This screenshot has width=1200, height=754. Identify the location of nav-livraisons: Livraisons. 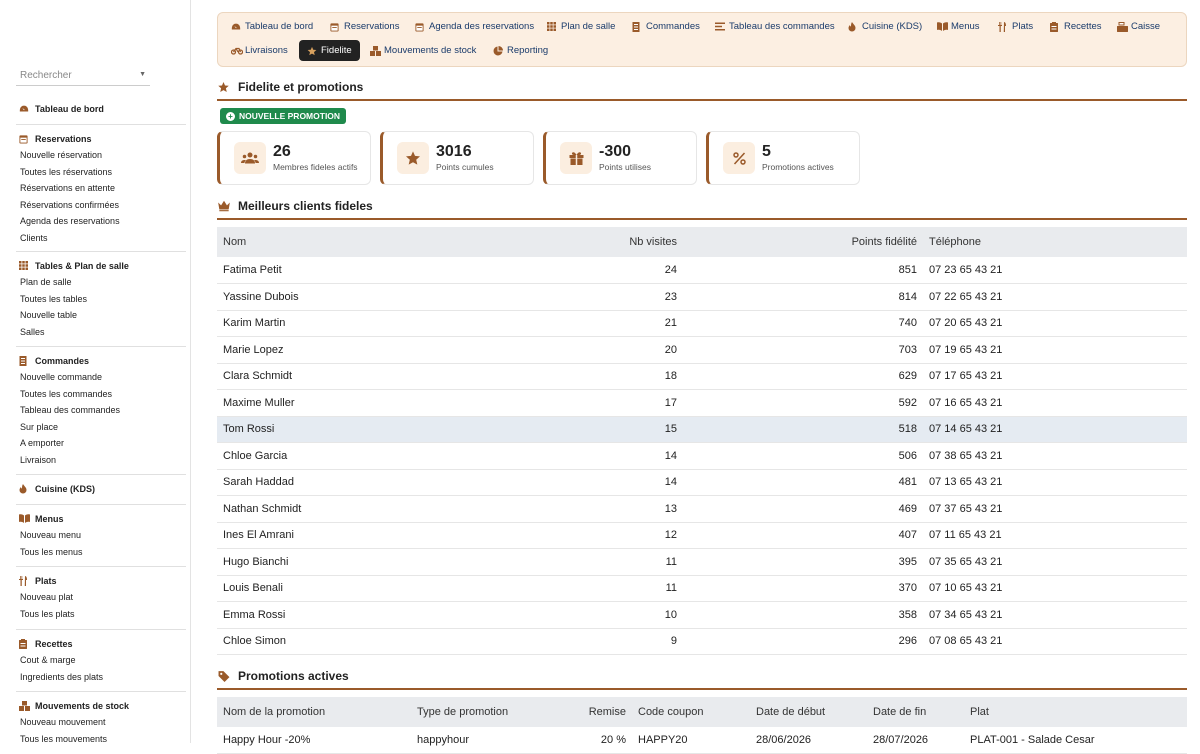
(259, 50).